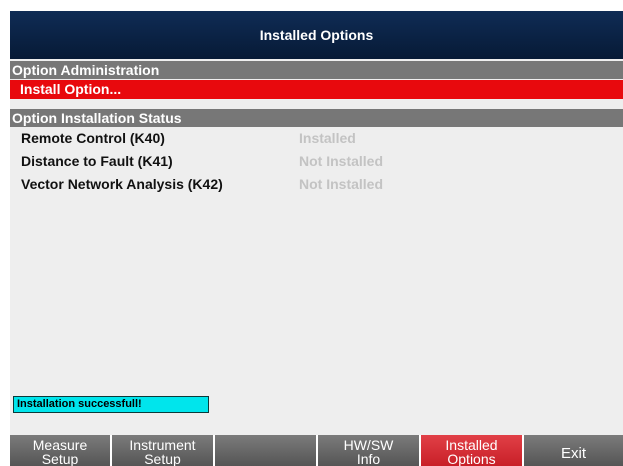 The width and height of the screenshot is (623, 466). I want to click on status-message: Installation successfull!, so click(111, 404).